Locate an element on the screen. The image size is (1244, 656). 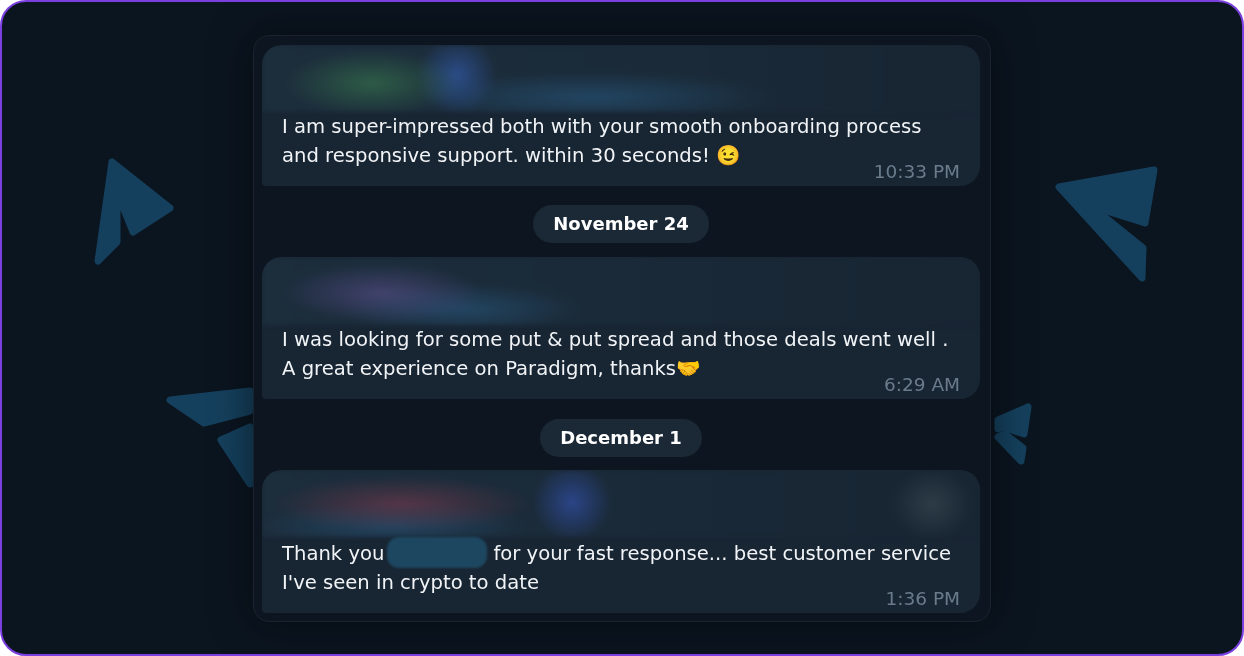
message-text: I've seen in crypto to date is located at coordinates (410, 583).